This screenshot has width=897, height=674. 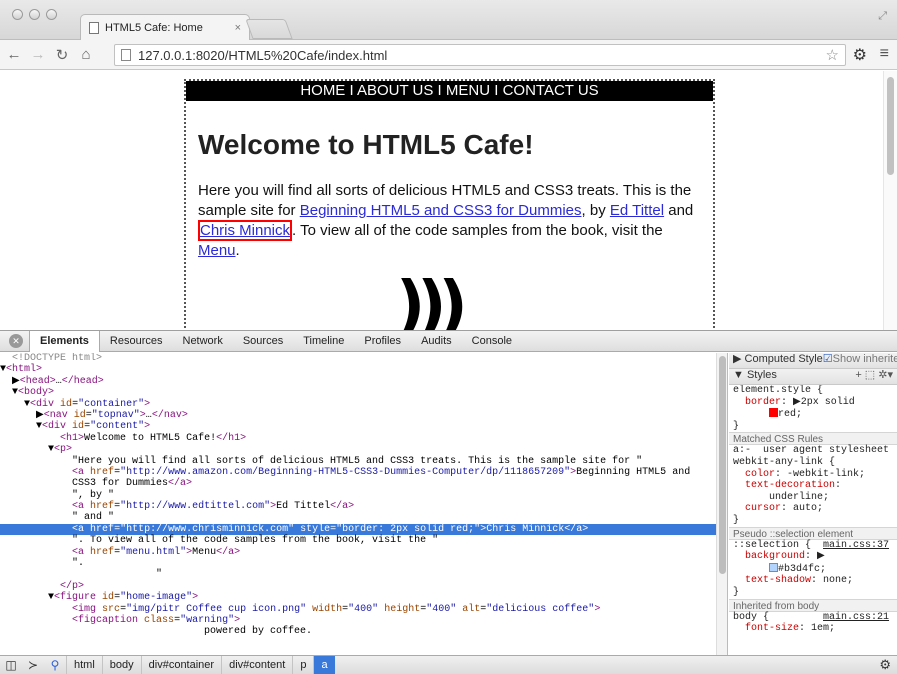 I want to click on tab-timeline: Timeline, so click(x=323, y=341).